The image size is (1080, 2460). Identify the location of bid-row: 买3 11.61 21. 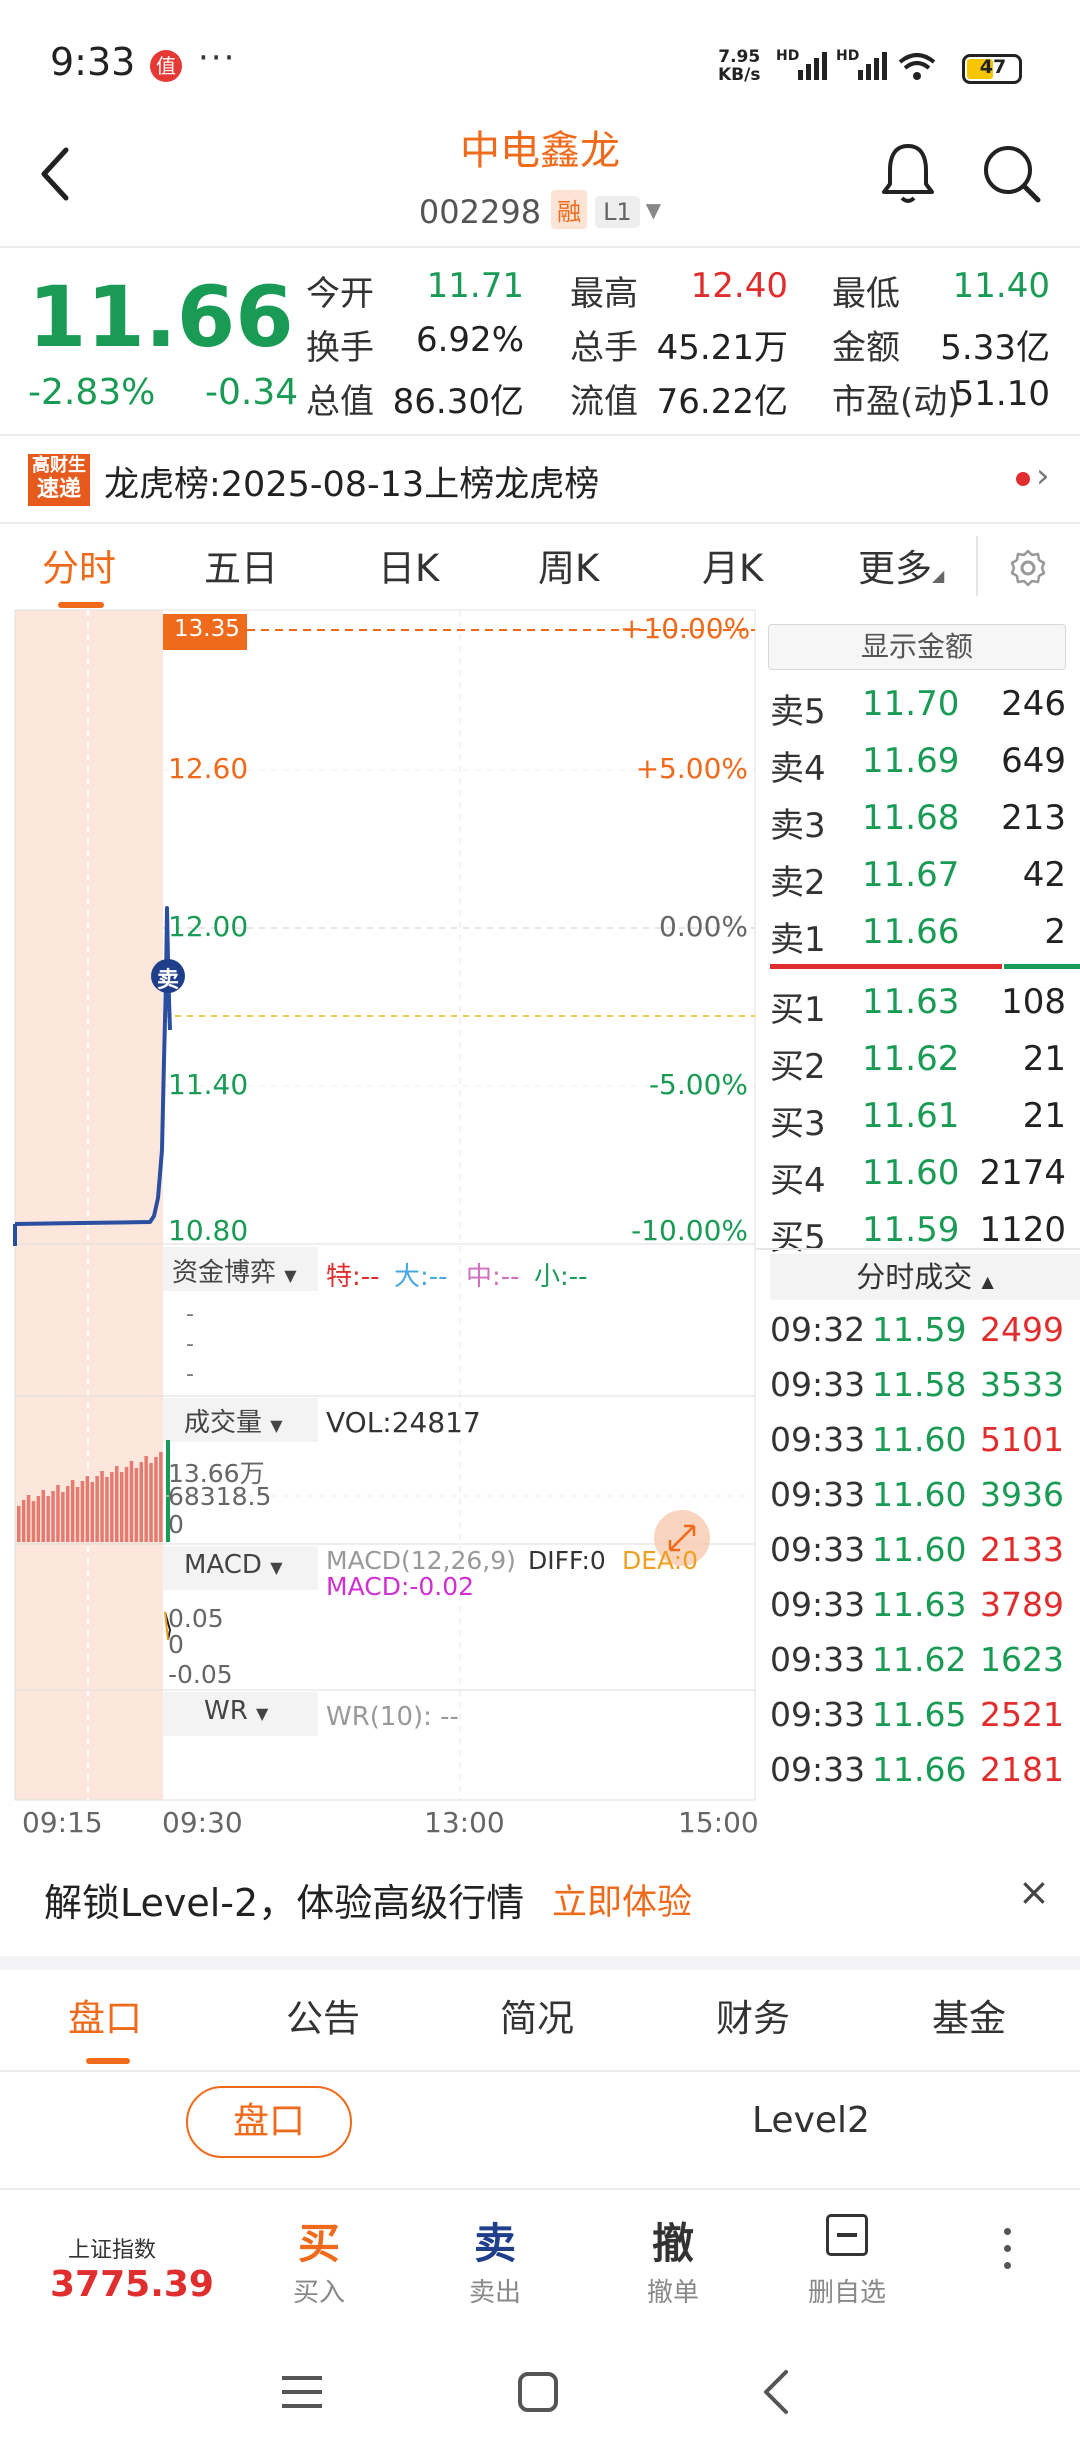
(920, 1118).